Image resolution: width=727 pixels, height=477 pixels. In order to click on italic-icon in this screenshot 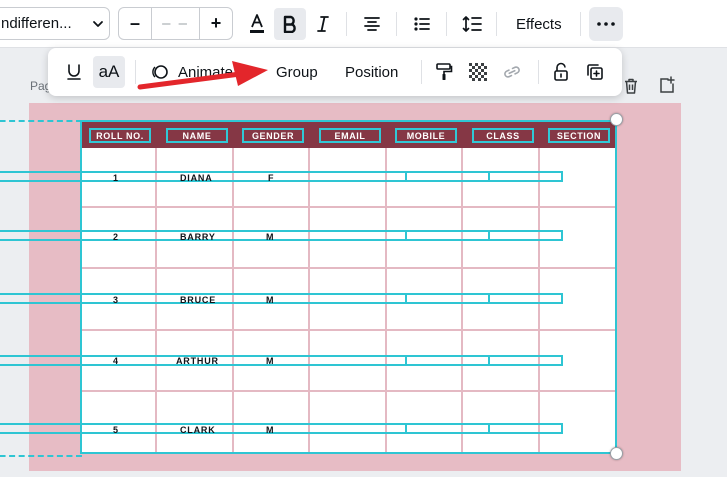, I will do `click(323, 24)`.